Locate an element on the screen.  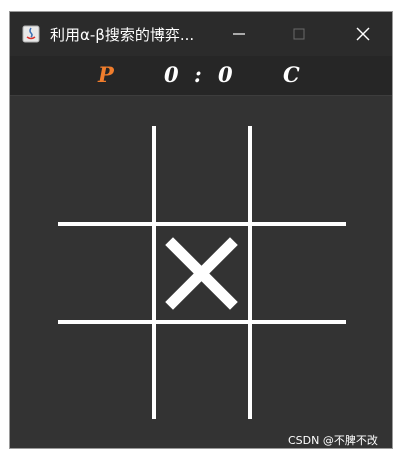
score-bar: P 0 : 0 C is located at coordinates (201, 76).